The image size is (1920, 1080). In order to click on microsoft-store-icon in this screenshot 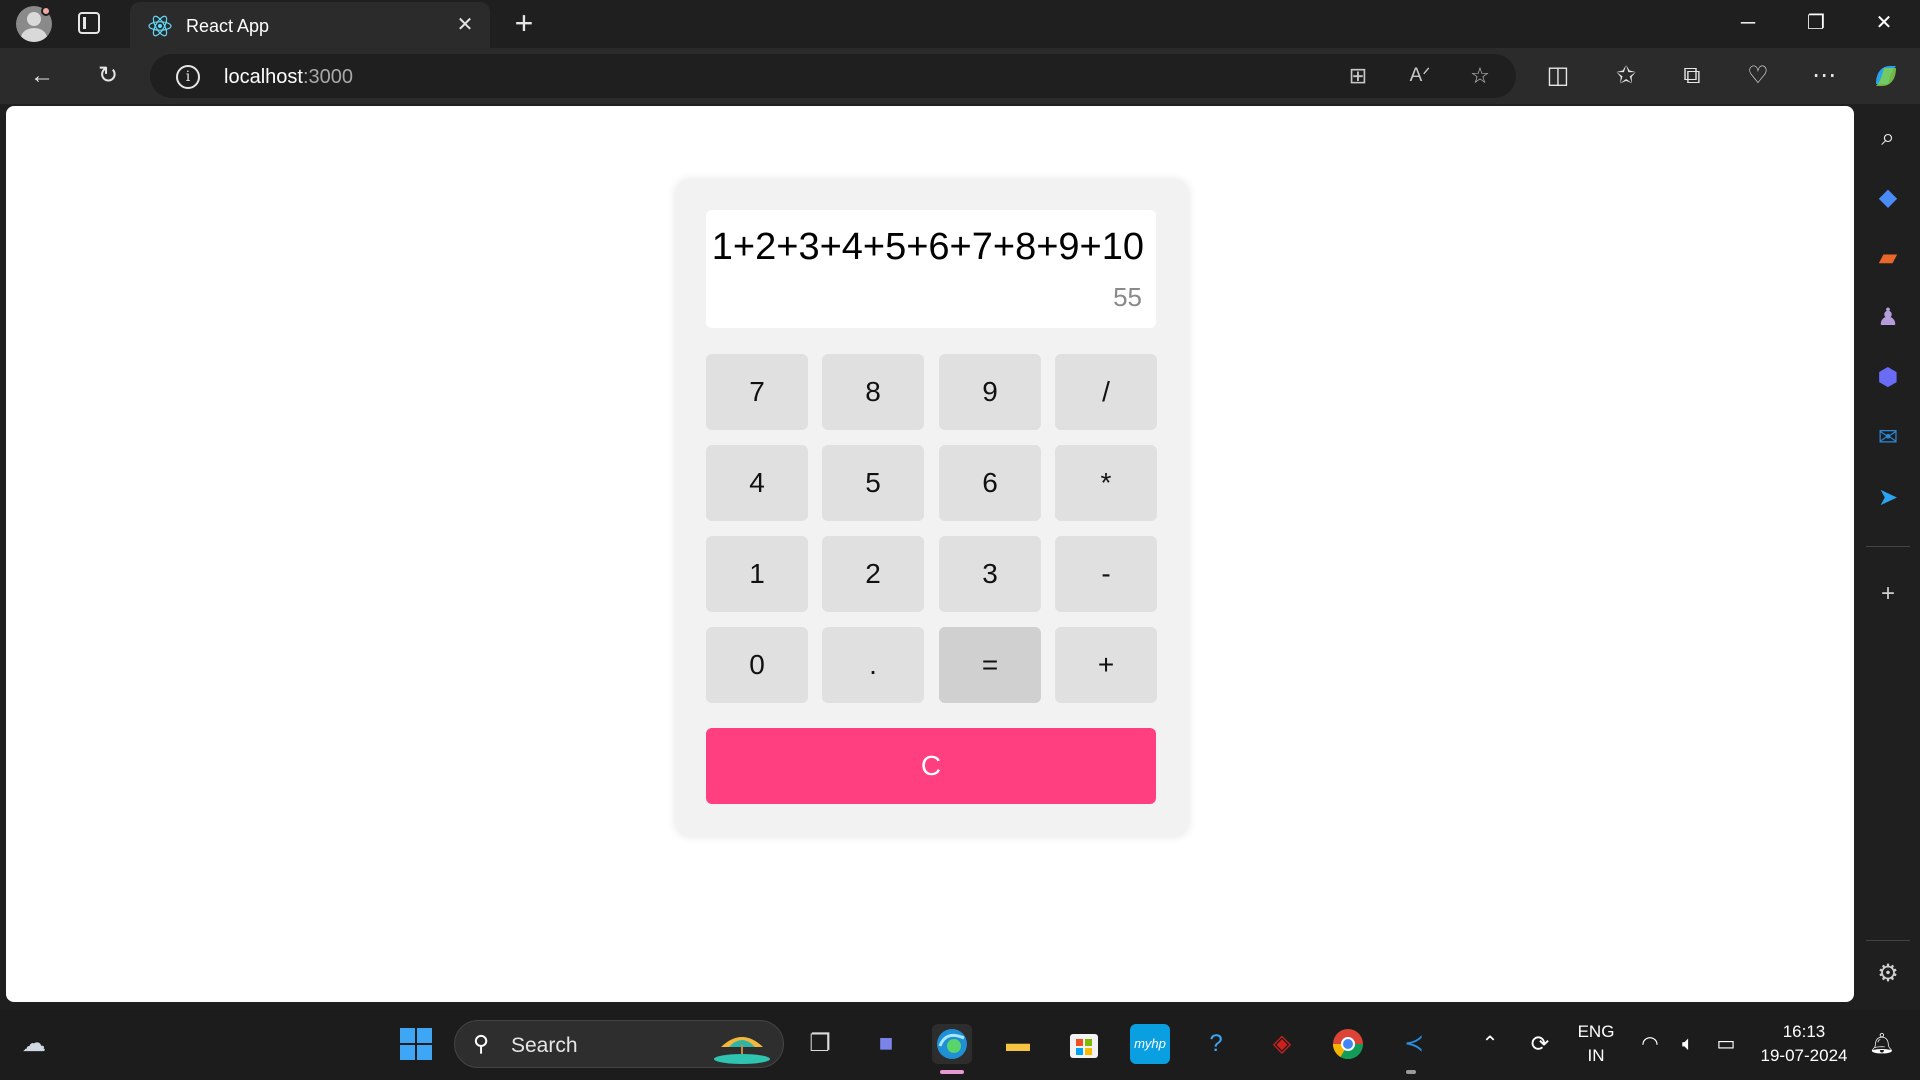, I will do `click(1084, 1044)`.